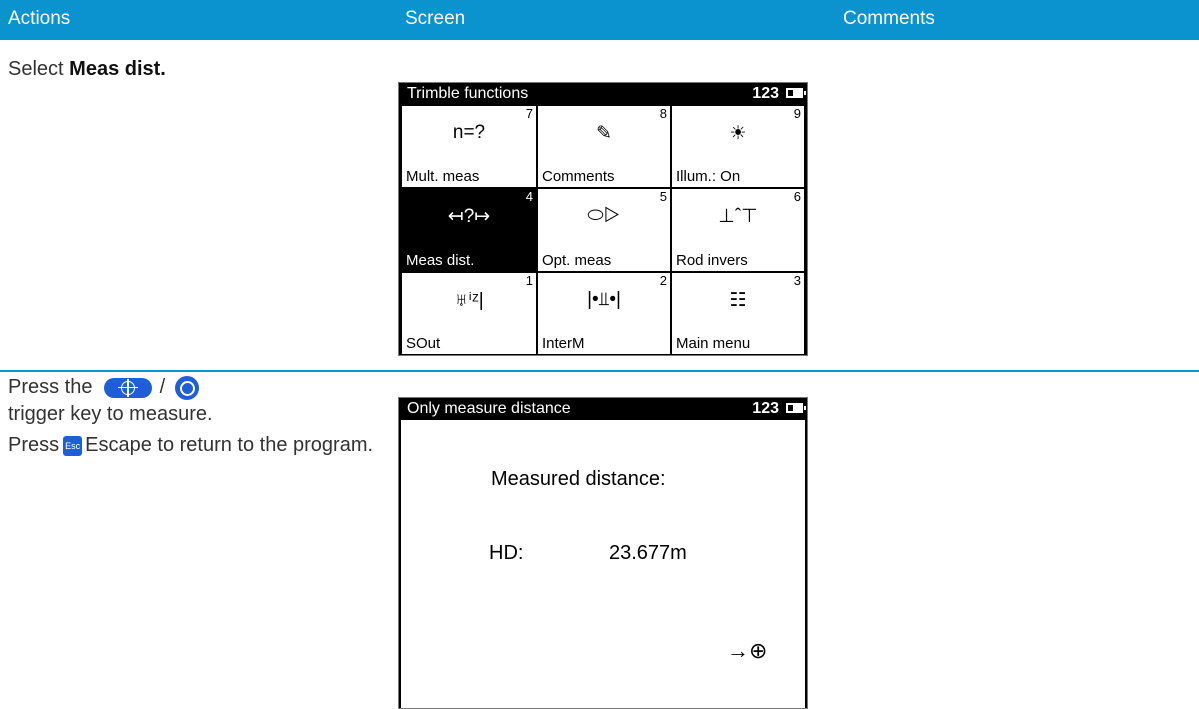  I want to click on function-cell: 9 ☀ Illum.: On, so click(738, 146).